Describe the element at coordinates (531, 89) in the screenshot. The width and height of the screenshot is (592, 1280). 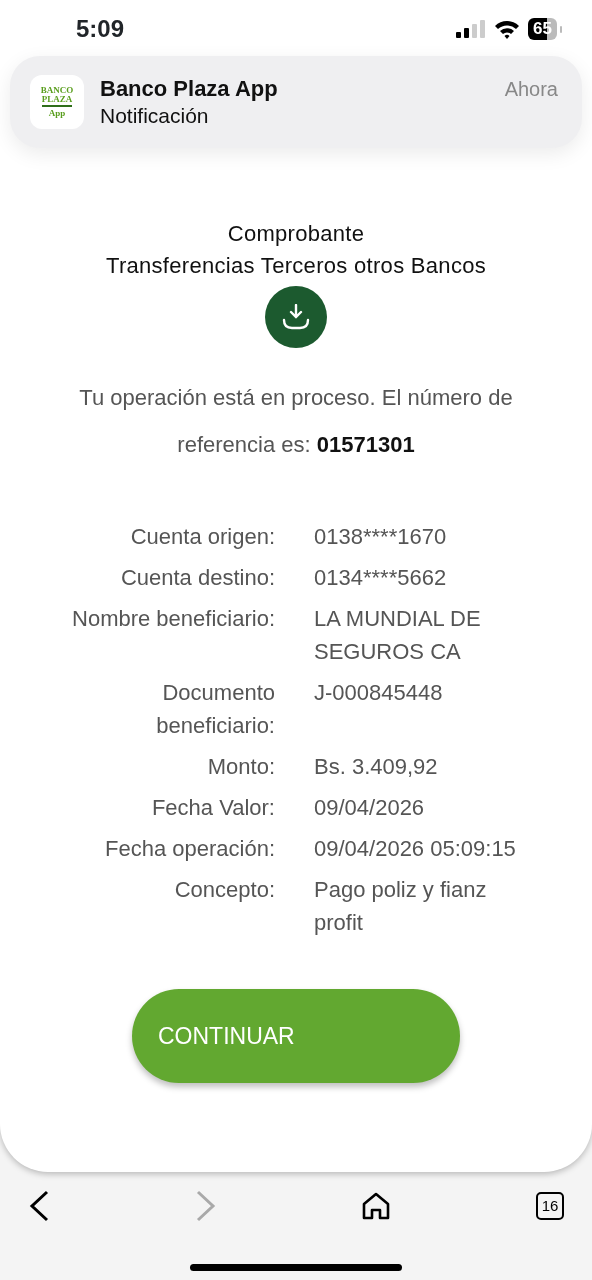
I see `notification-time: Ahora` at that location.